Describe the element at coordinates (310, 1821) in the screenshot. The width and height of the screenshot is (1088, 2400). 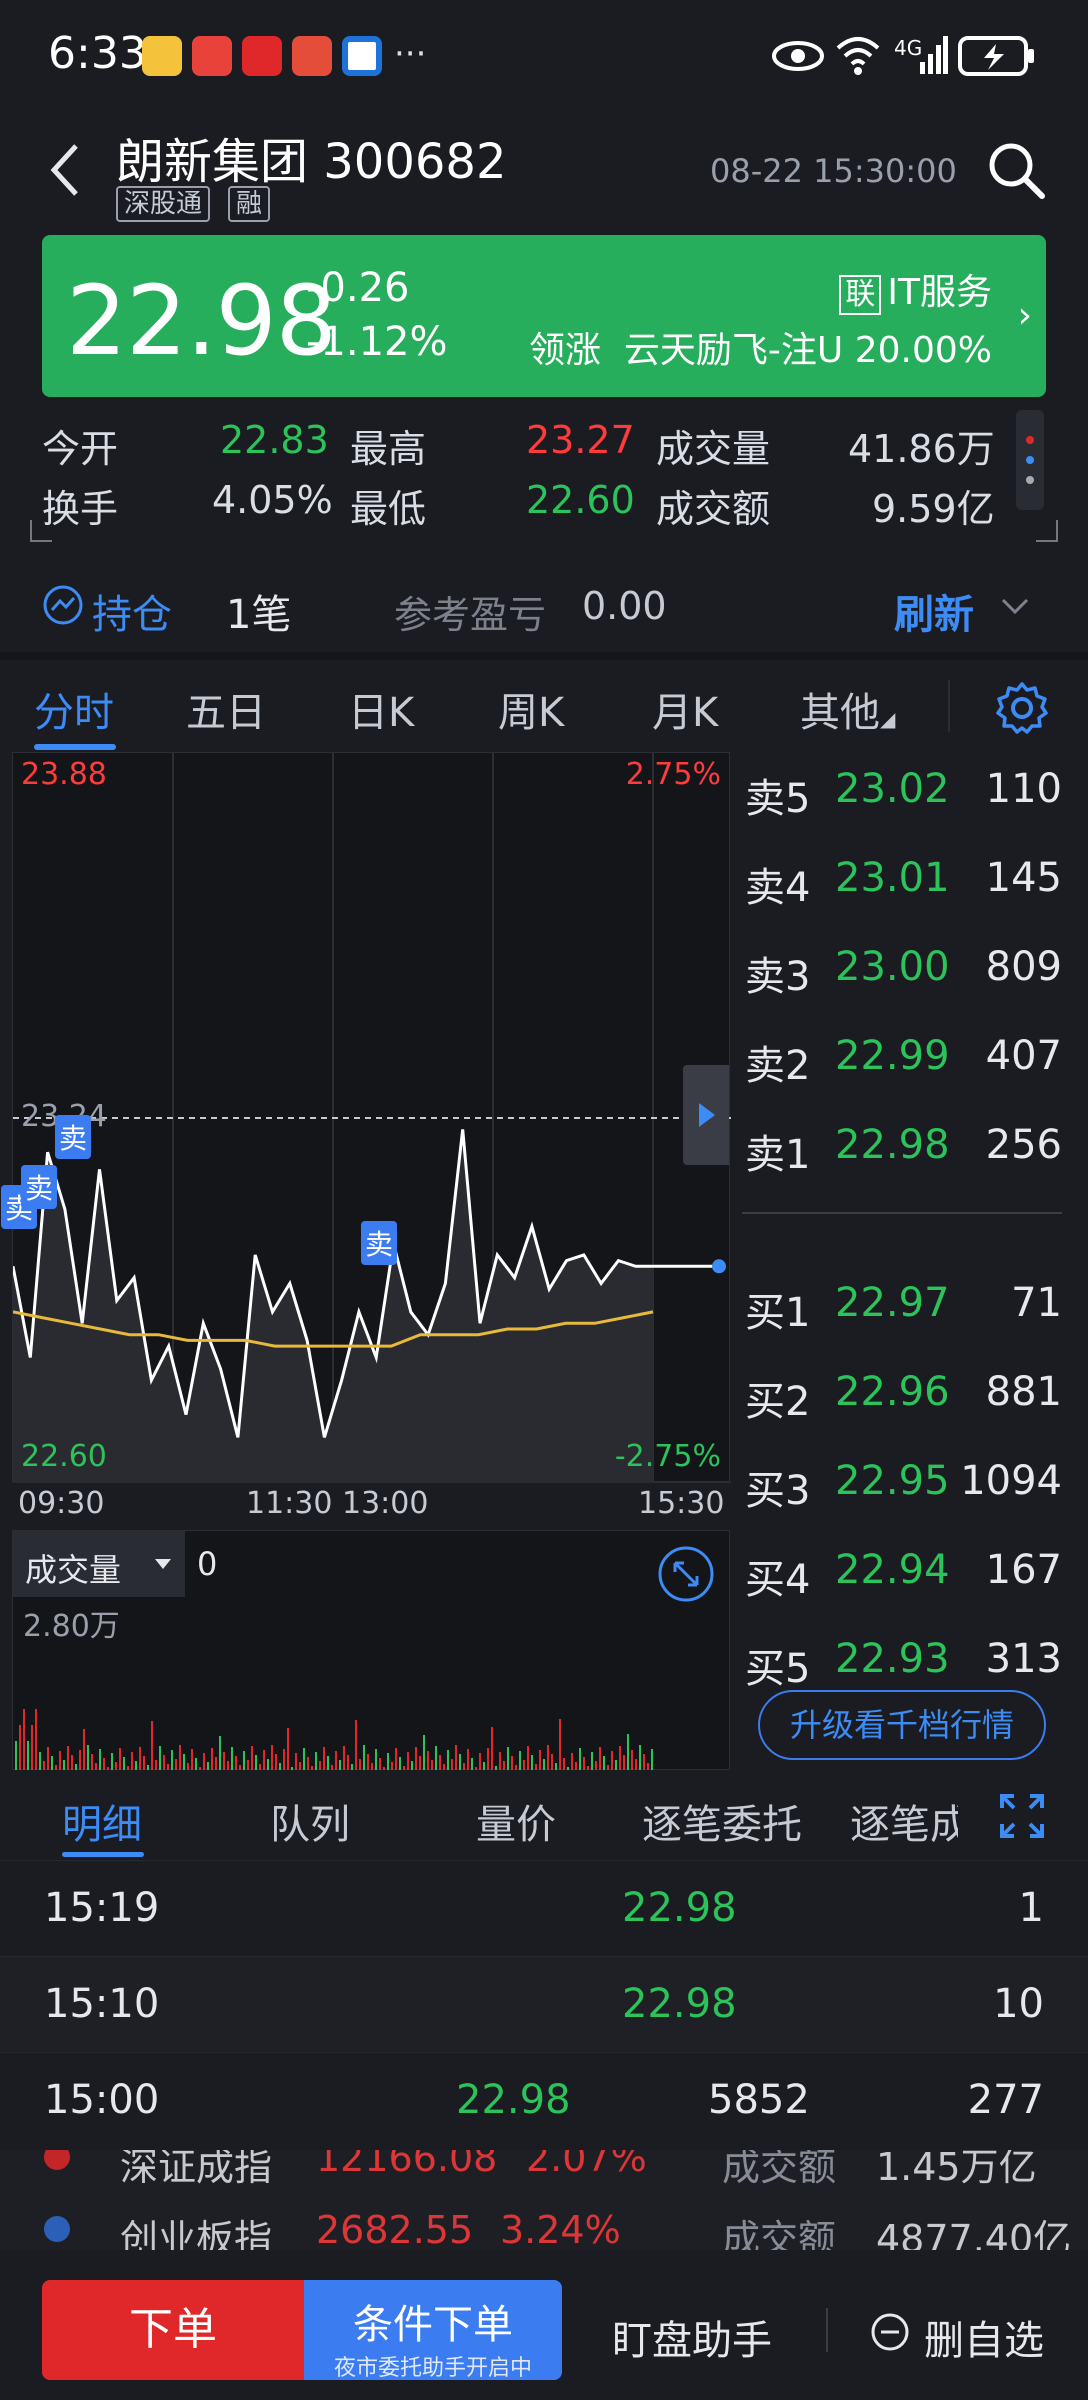
I see `tab-queue: 队列` at that location.